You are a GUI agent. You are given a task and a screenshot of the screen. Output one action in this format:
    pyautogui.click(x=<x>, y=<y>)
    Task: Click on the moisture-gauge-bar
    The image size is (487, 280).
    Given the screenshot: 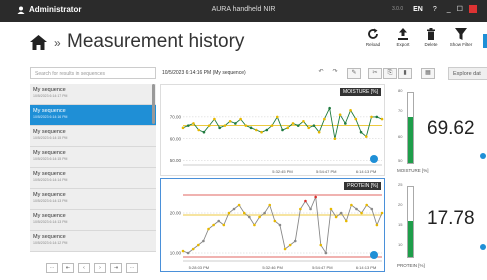 What is the action you would take?
    pyautogui.click(x=410, y=128)
    